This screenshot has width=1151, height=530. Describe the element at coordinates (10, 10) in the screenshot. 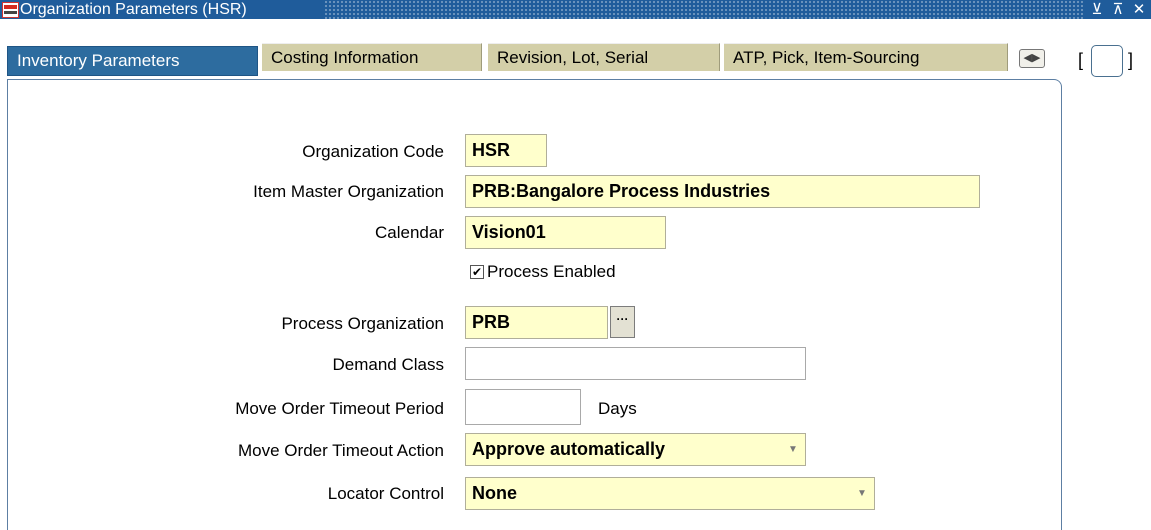

I see `oracle-logo-icon` at that location.